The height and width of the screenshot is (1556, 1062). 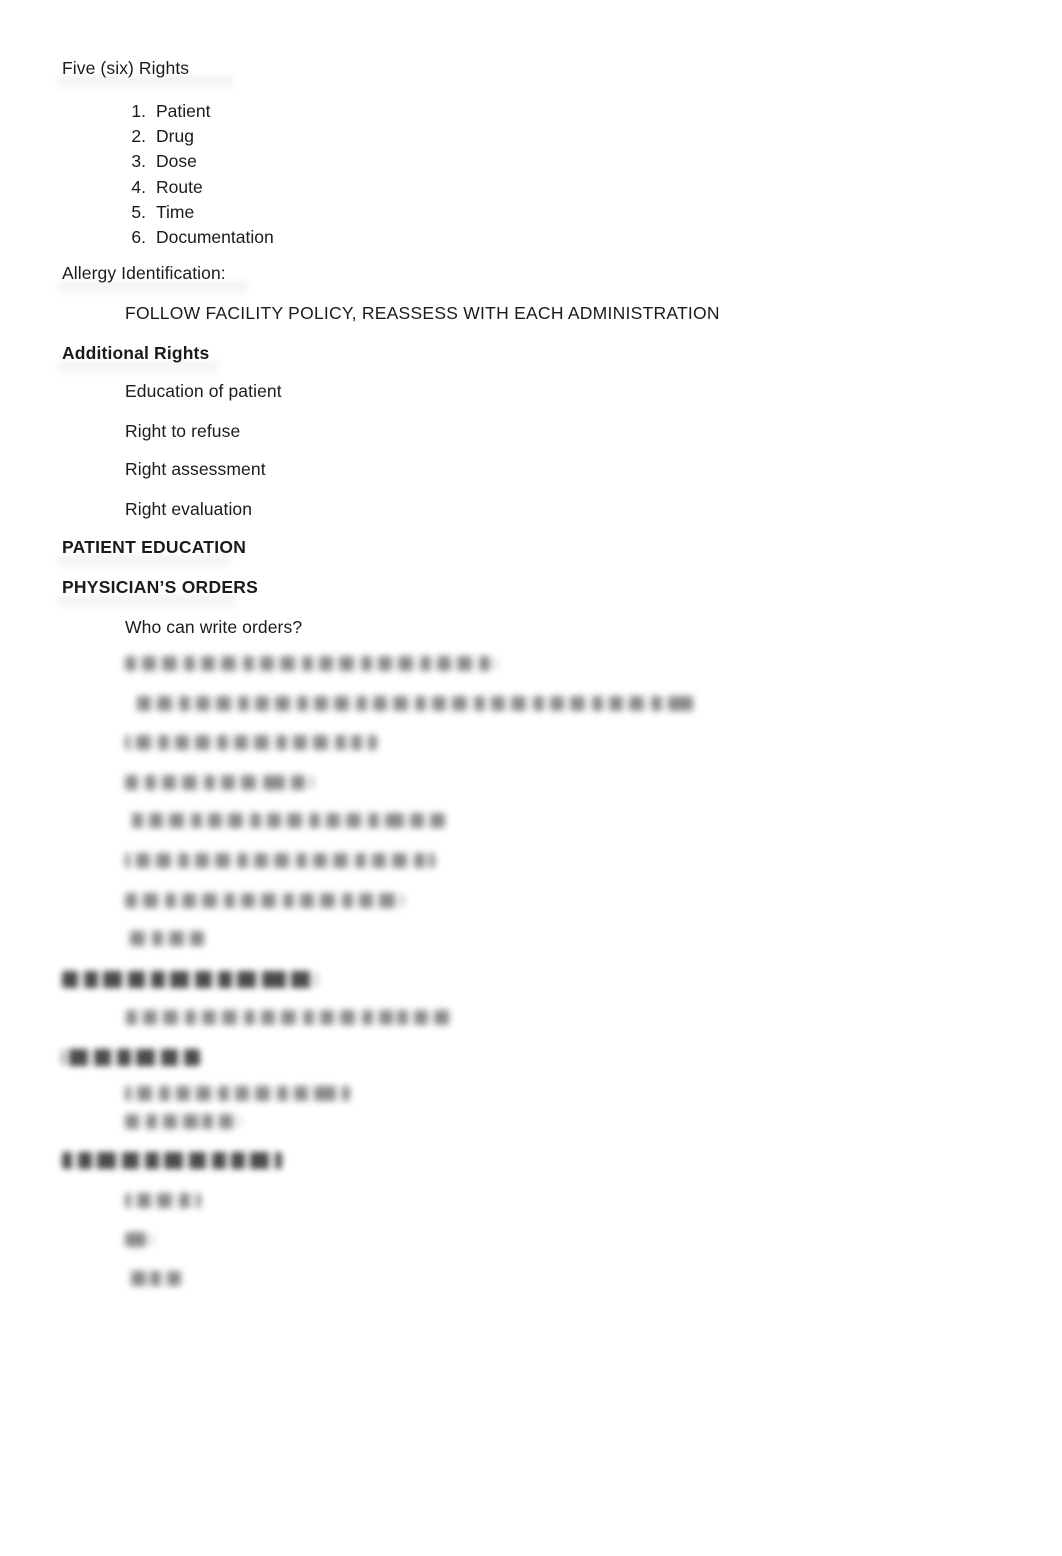 What do you see at coordinates (136, 353) in the screenshot?
I see `additional-rights-heading: Additional Rights` at bounding box center [136, 353].